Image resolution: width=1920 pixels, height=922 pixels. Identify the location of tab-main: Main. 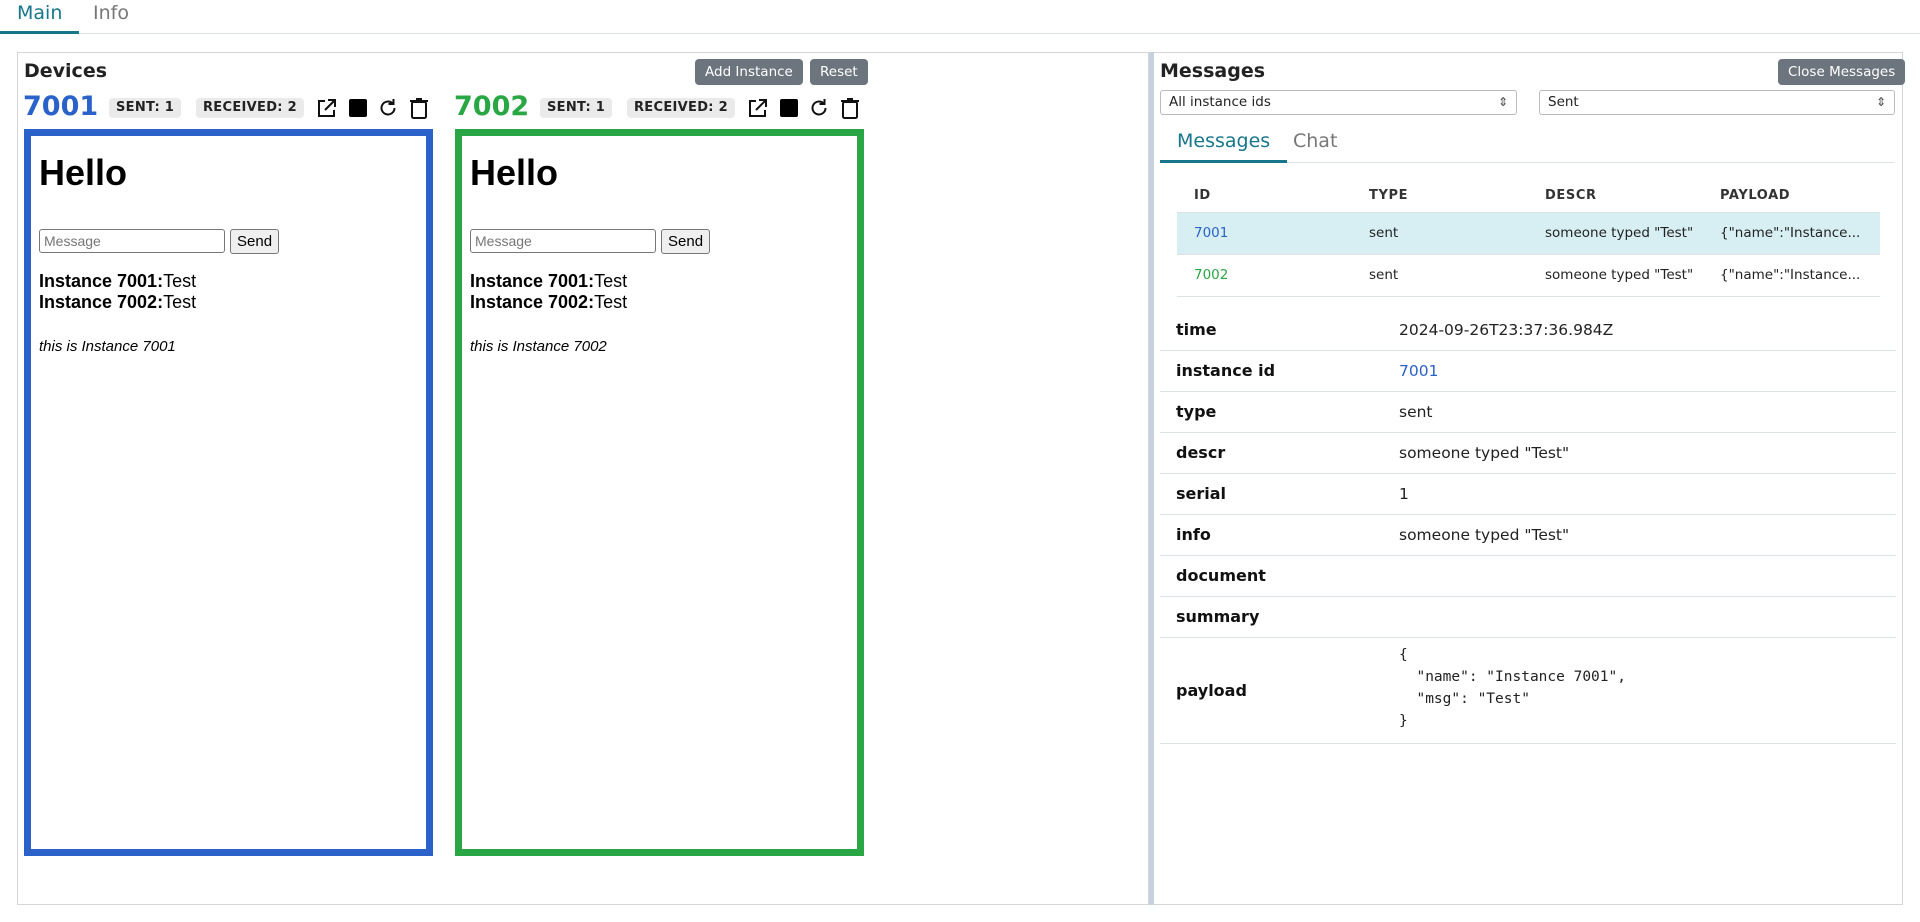
(40, 17).